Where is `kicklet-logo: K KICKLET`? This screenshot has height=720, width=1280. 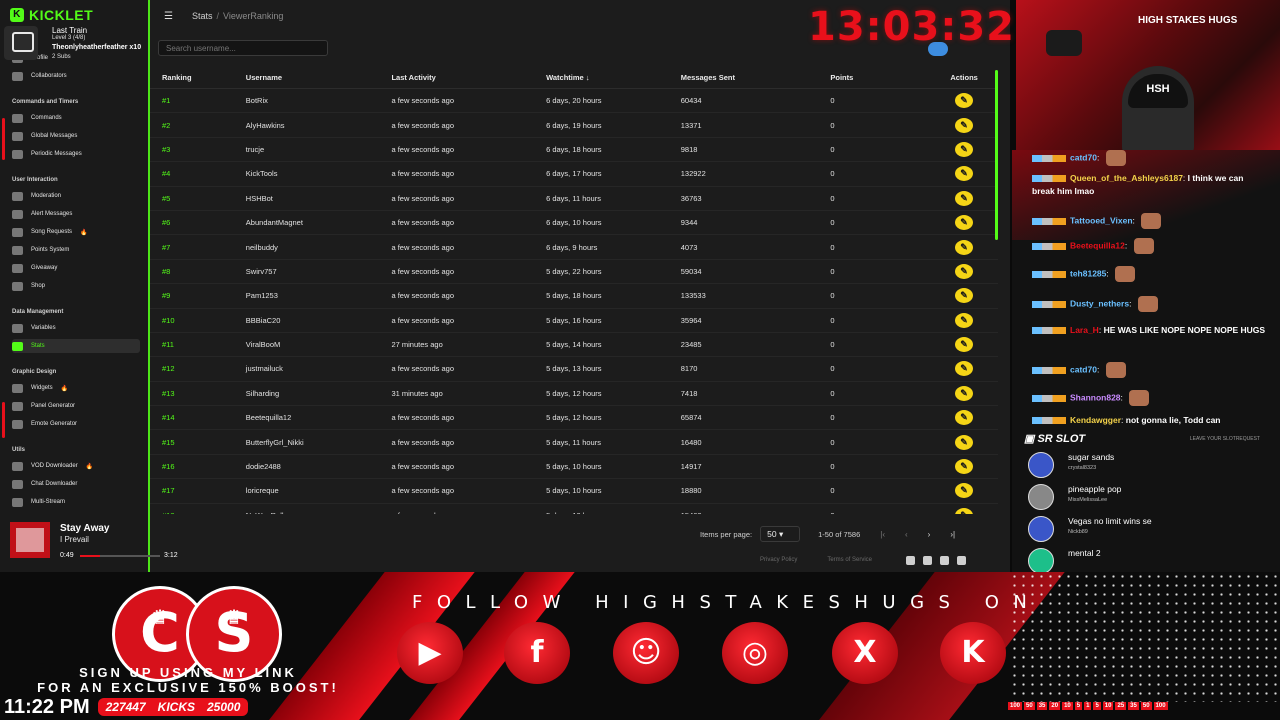 kicklet-logo: K KICKLET is located at coordinates (51, 15).